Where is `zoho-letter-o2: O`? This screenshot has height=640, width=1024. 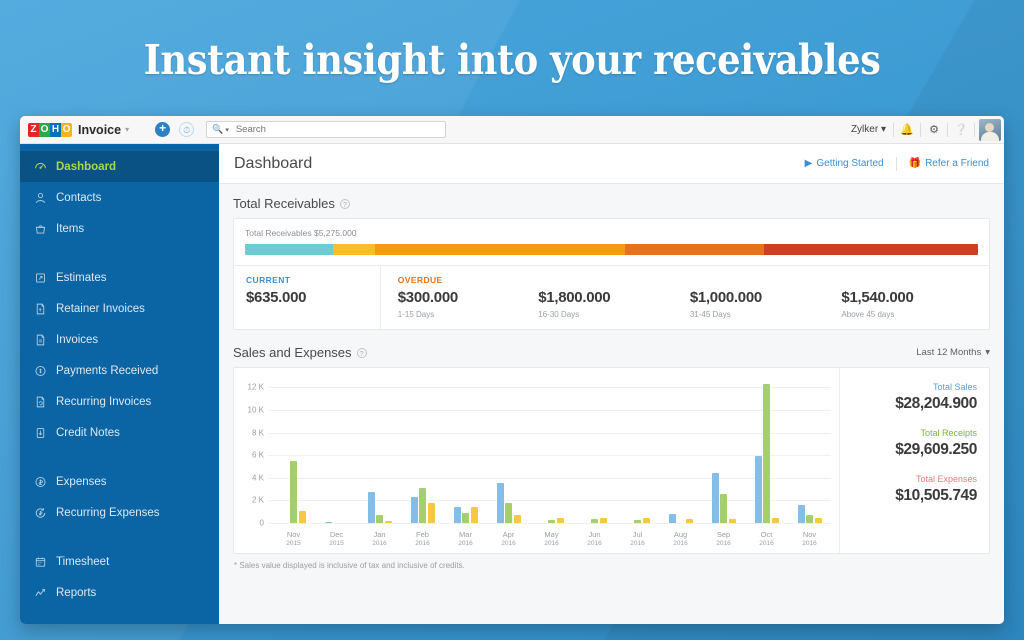 zoho-letter-o2: O is located at coordinates (66, 129).